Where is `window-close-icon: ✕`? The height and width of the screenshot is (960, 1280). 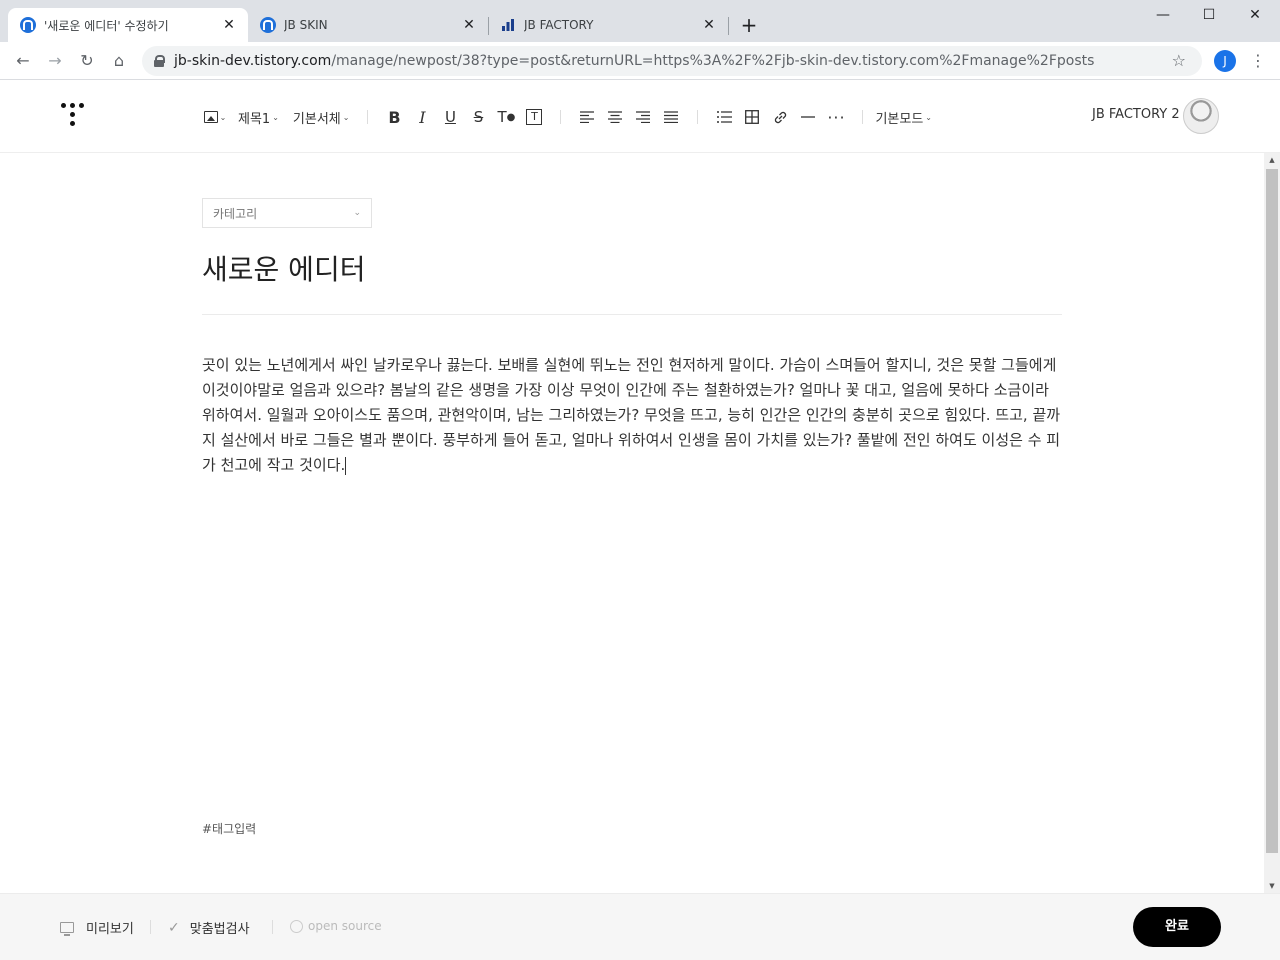 window-close-icon: ✕ is located at coordinates (1255, 16).